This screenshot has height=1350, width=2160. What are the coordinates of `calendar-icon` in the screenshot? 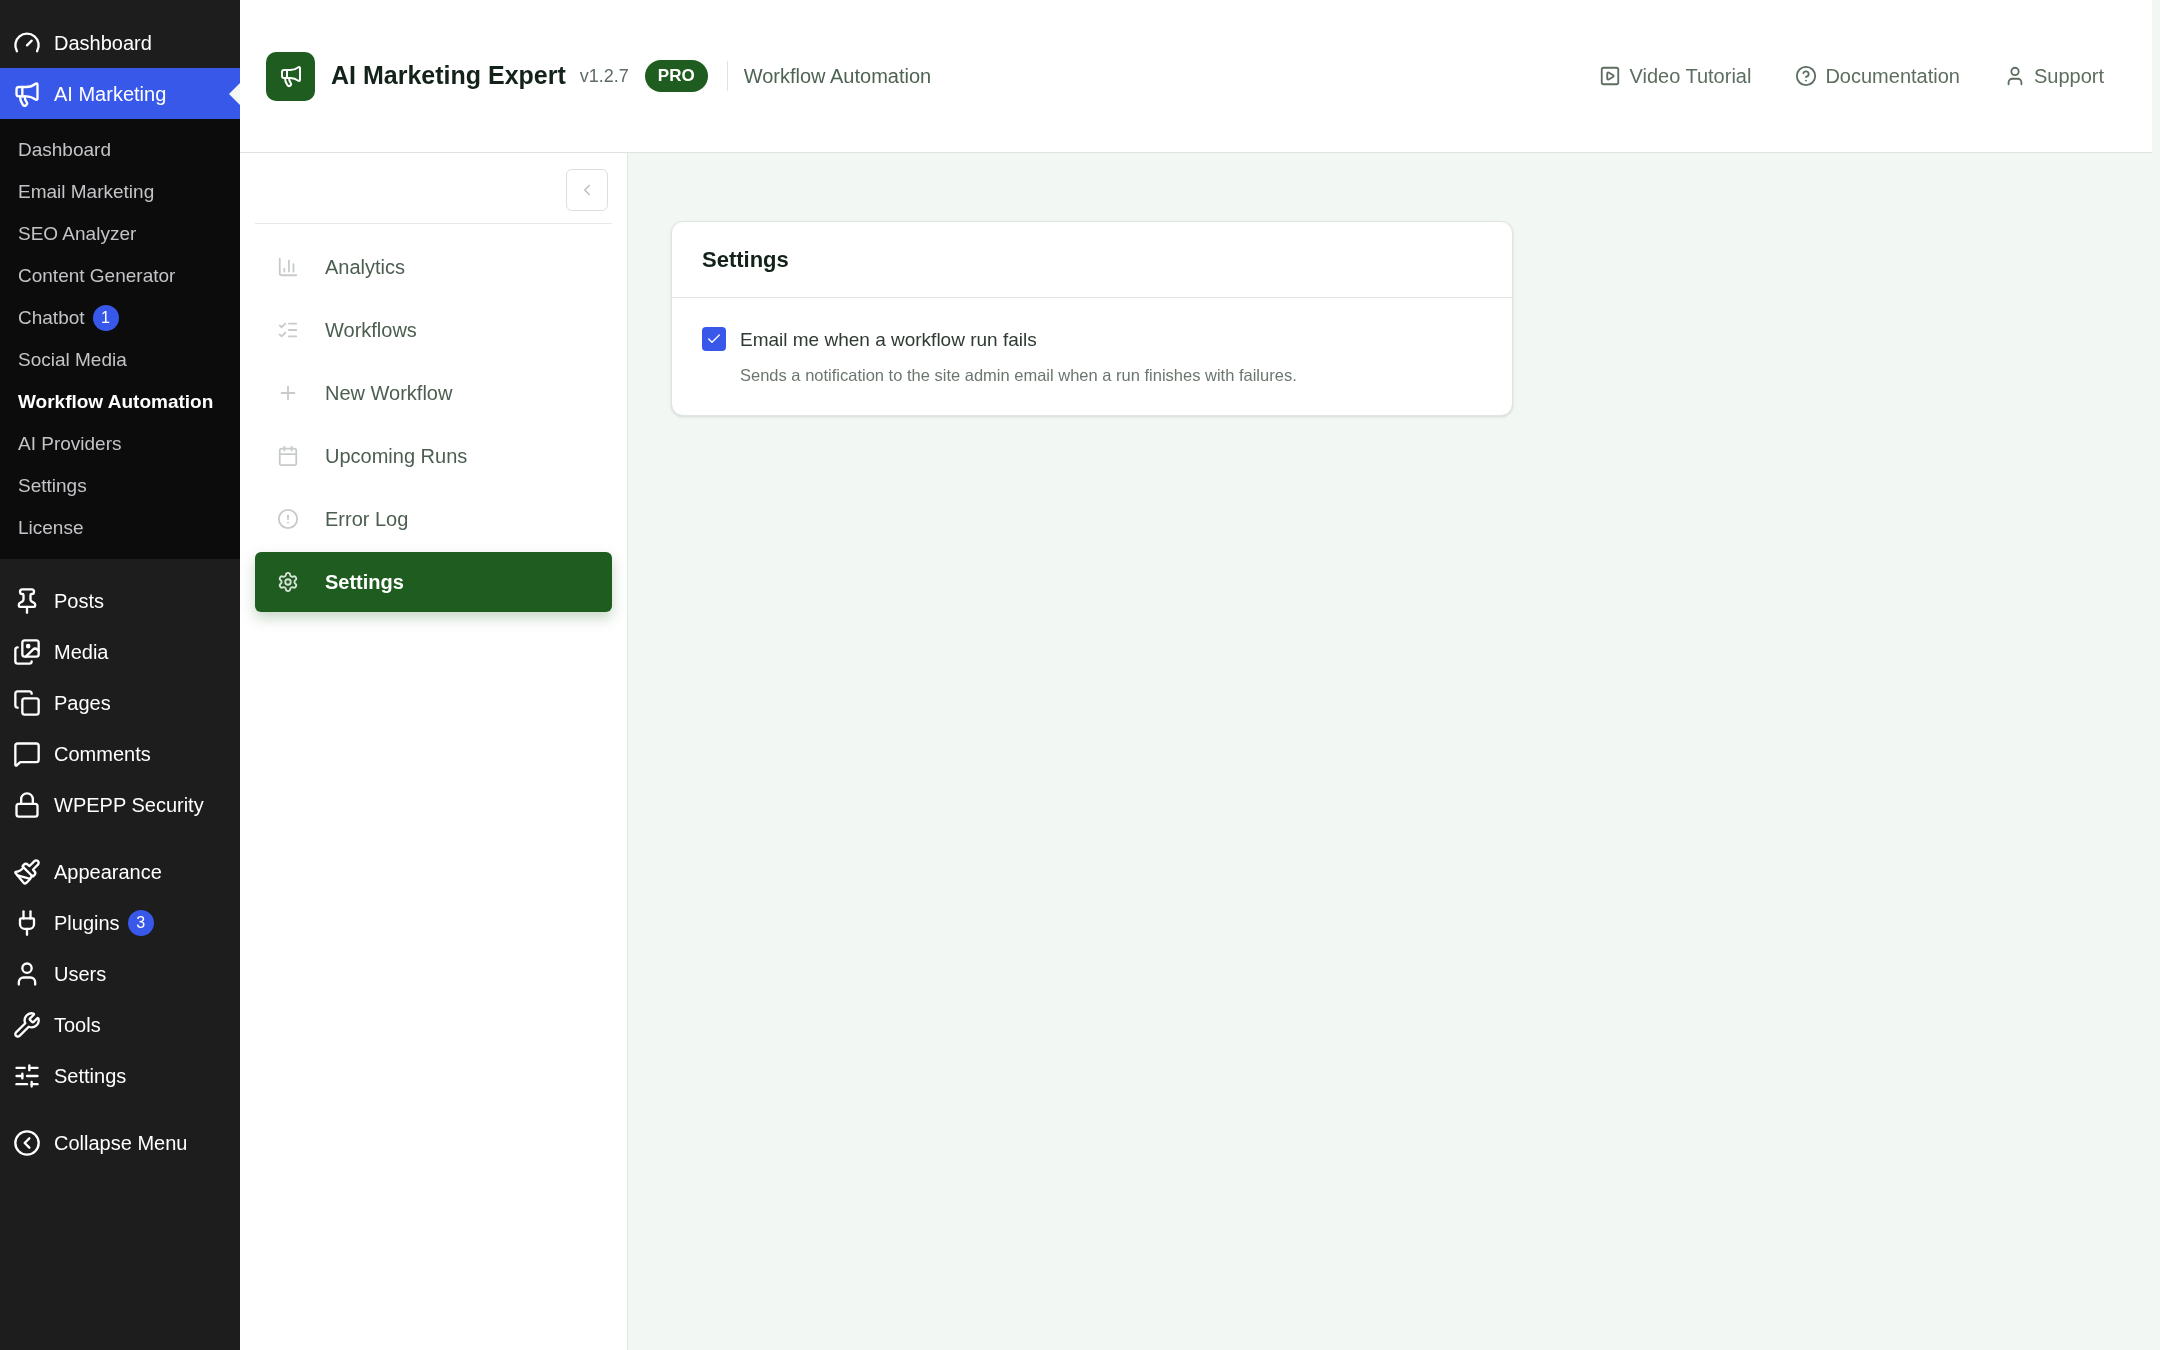 It's located at (288, 456).